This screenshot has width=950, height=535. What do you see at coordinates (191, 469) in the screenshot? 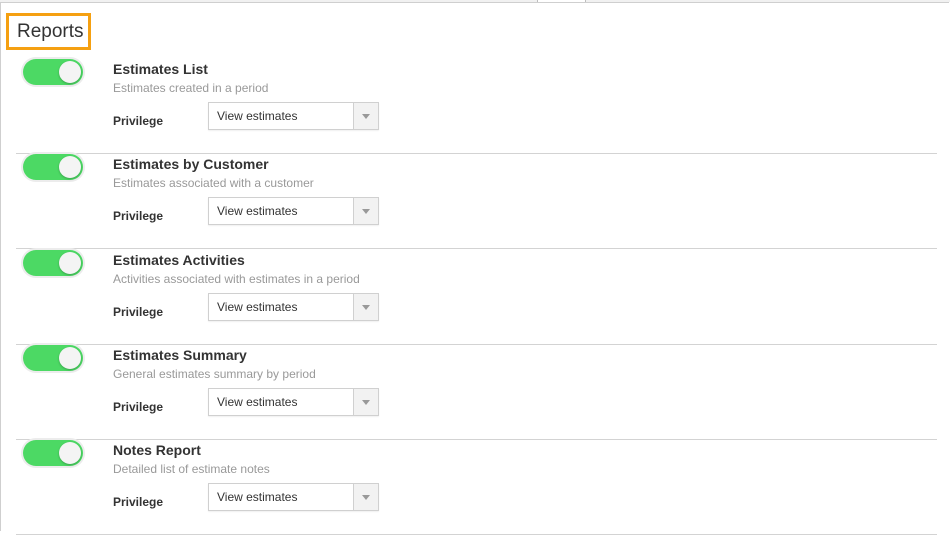
I see `report-description: Detailed list of estimate notes` at bounding box center [191, 469].